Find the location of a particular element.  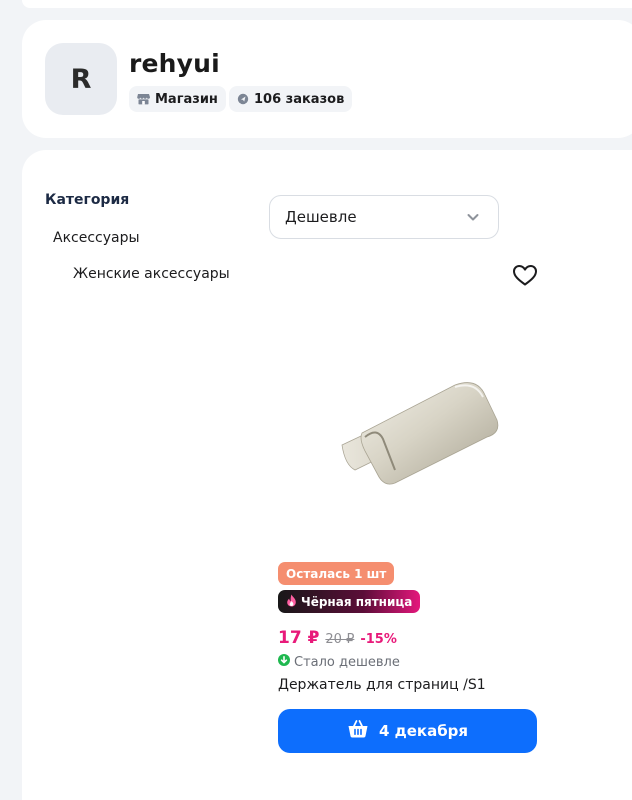

price-drop-note: Стало дешевле is located at coordinates (339, 662).